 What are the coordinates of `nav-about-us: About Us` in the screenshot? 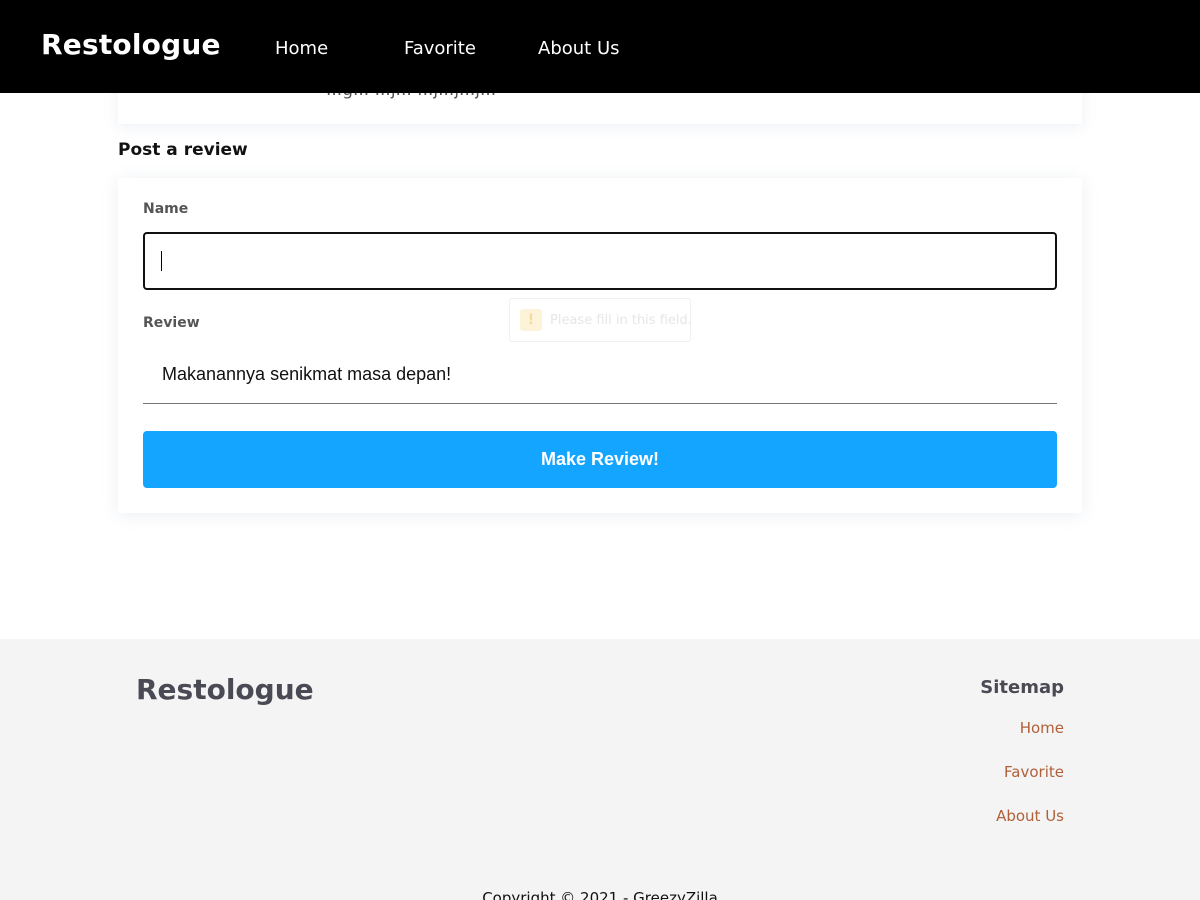 It's located at (579, 48).